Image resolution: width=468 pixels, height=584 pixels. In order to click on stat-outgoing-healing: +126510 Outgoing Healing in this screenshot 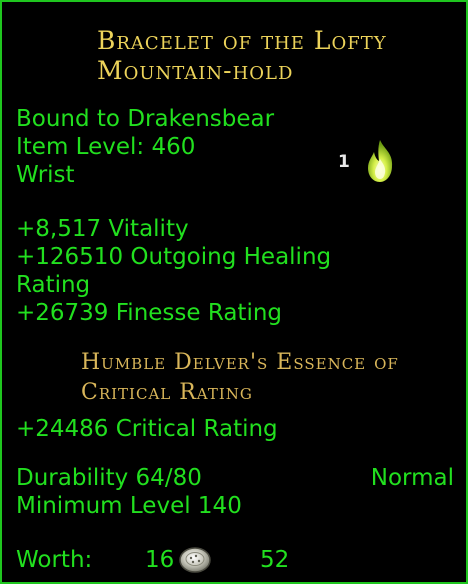, I will do `click(174, 257)`.